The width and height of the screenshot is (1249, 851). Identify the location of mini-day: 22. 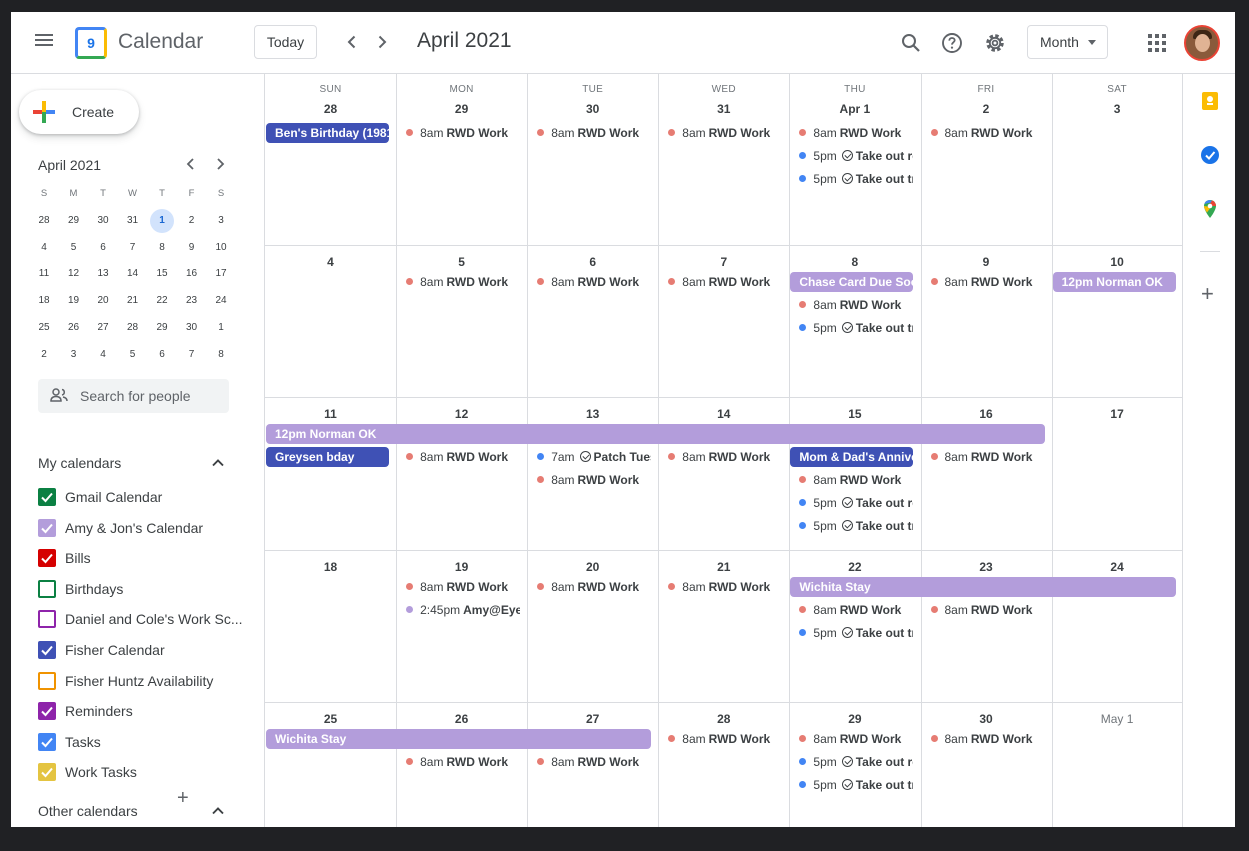
(162, 301).